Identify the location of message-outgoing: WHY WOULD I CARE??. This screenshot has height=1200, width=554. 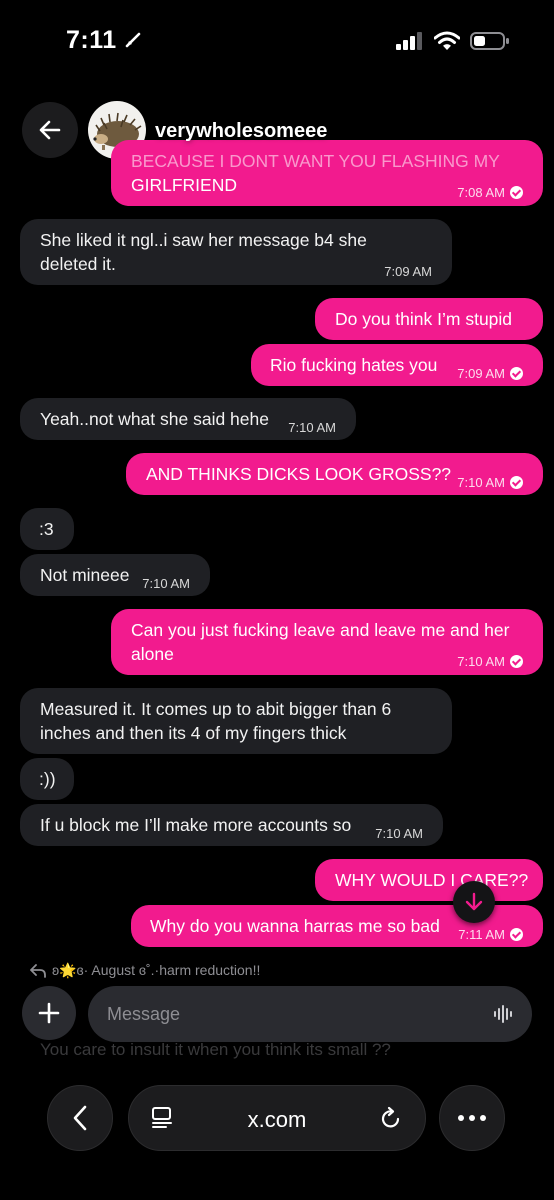
(429, 880).